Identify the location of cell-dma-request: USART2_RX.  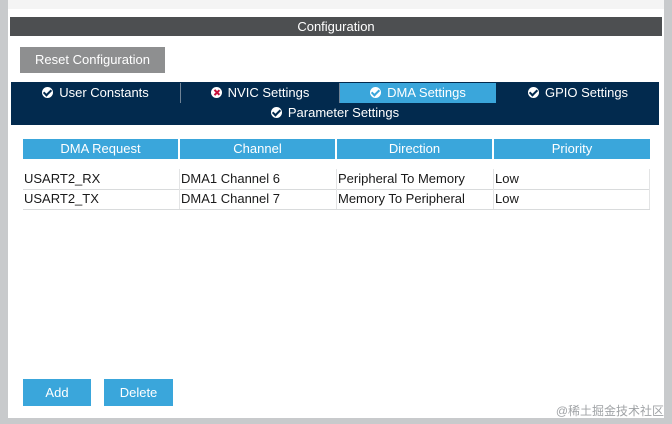
(101, 179).